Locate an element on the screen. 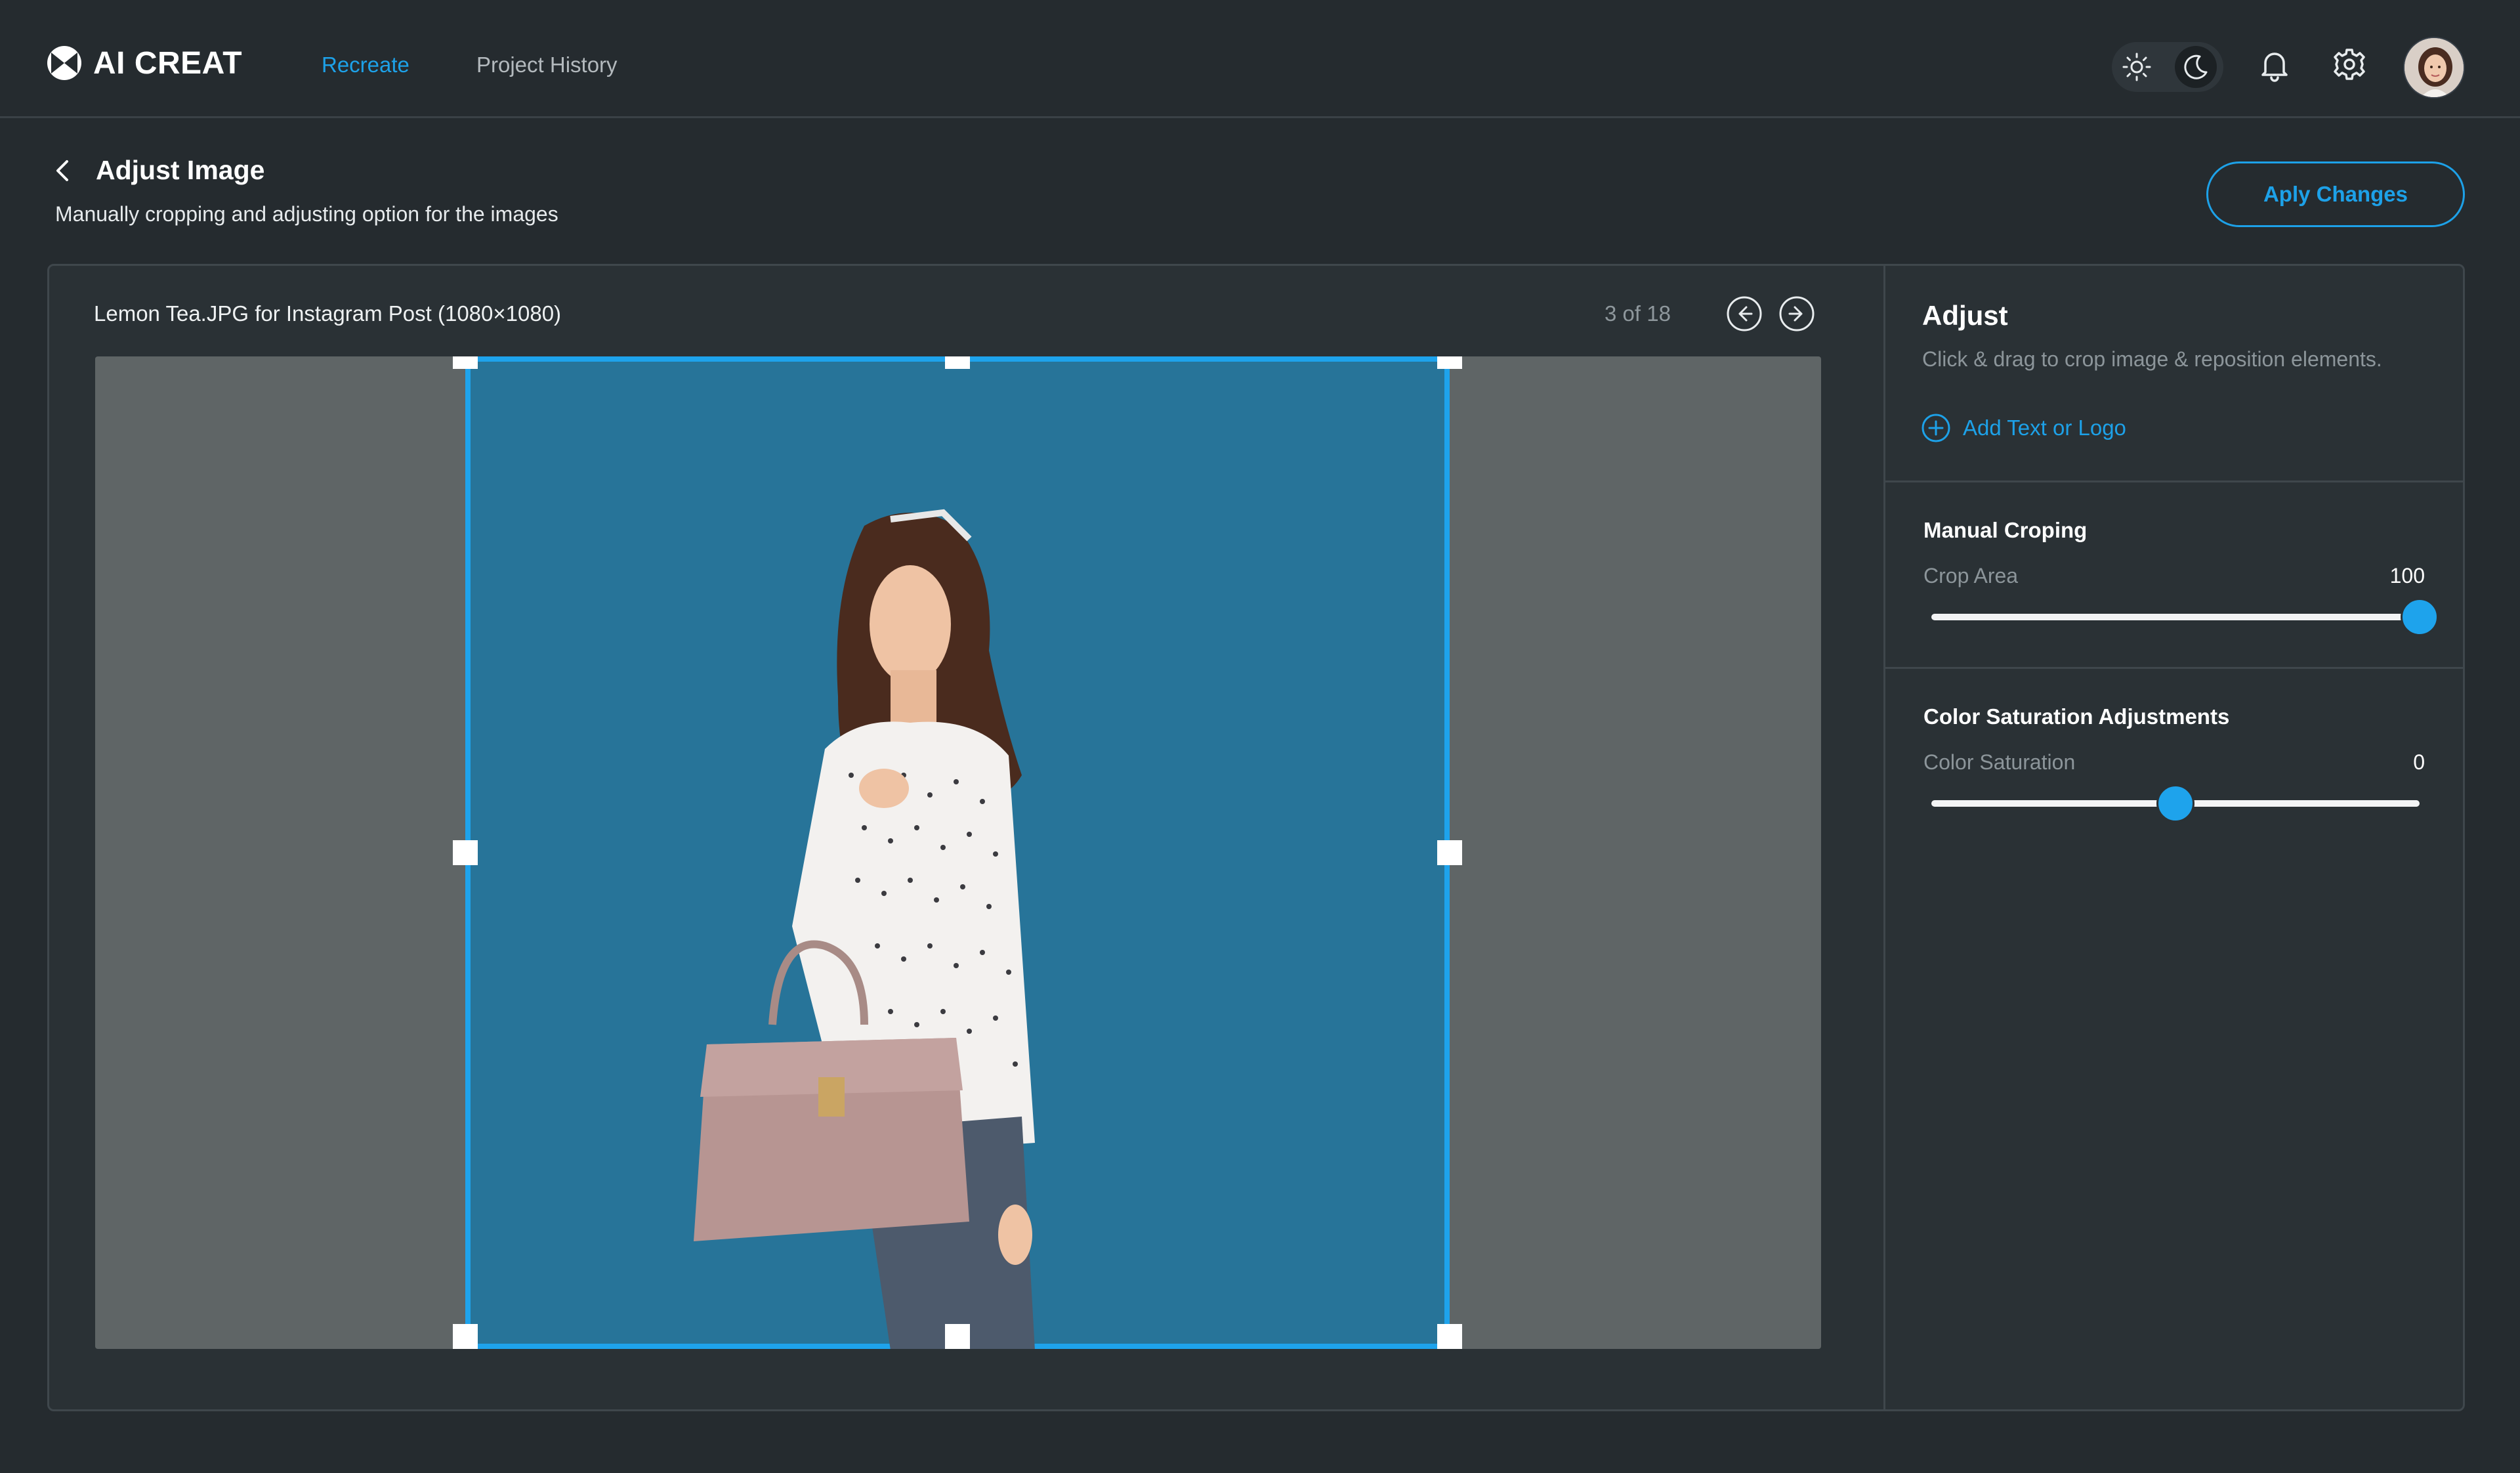 The height and width of the screenshot is (1473, 2520). previous-image-button is located at coordinates (1744, 314).